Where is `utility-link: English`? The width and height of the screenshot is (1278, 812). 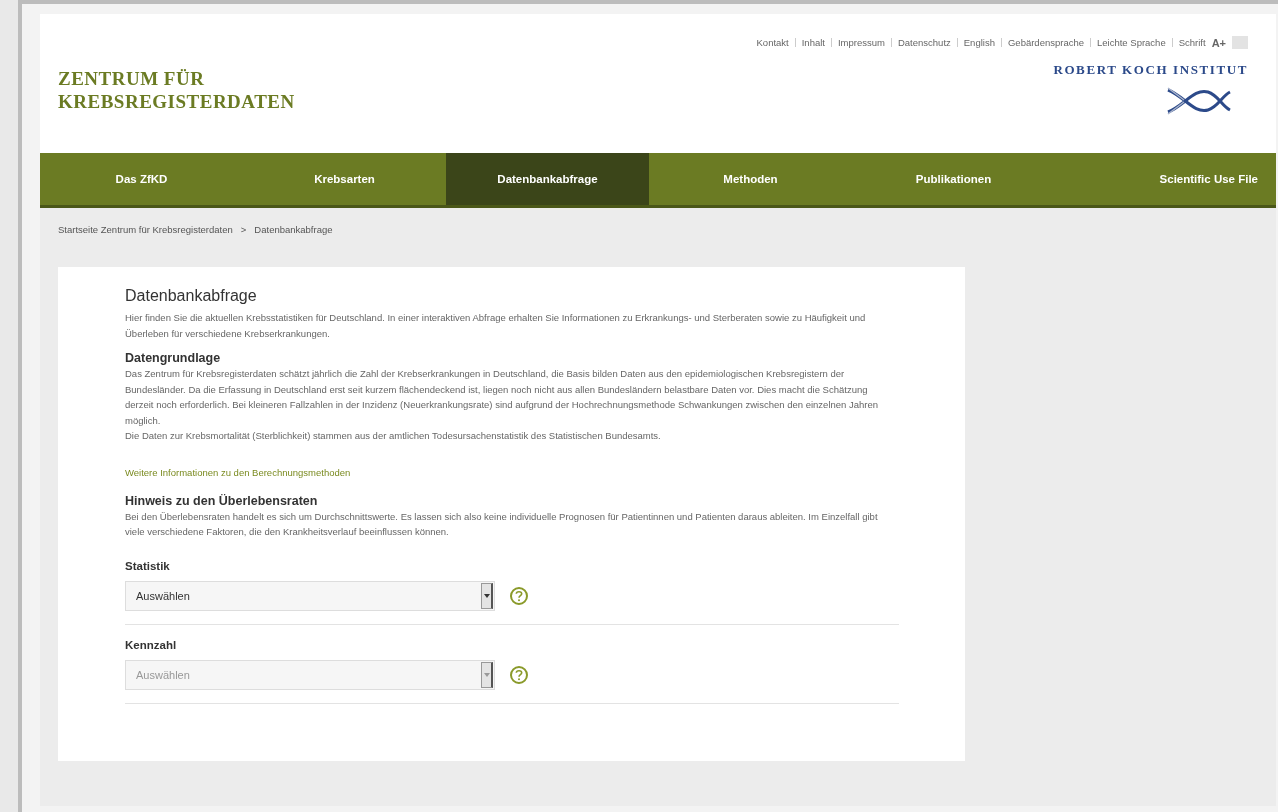
utility-link: English is located at coordinates (979, 42).